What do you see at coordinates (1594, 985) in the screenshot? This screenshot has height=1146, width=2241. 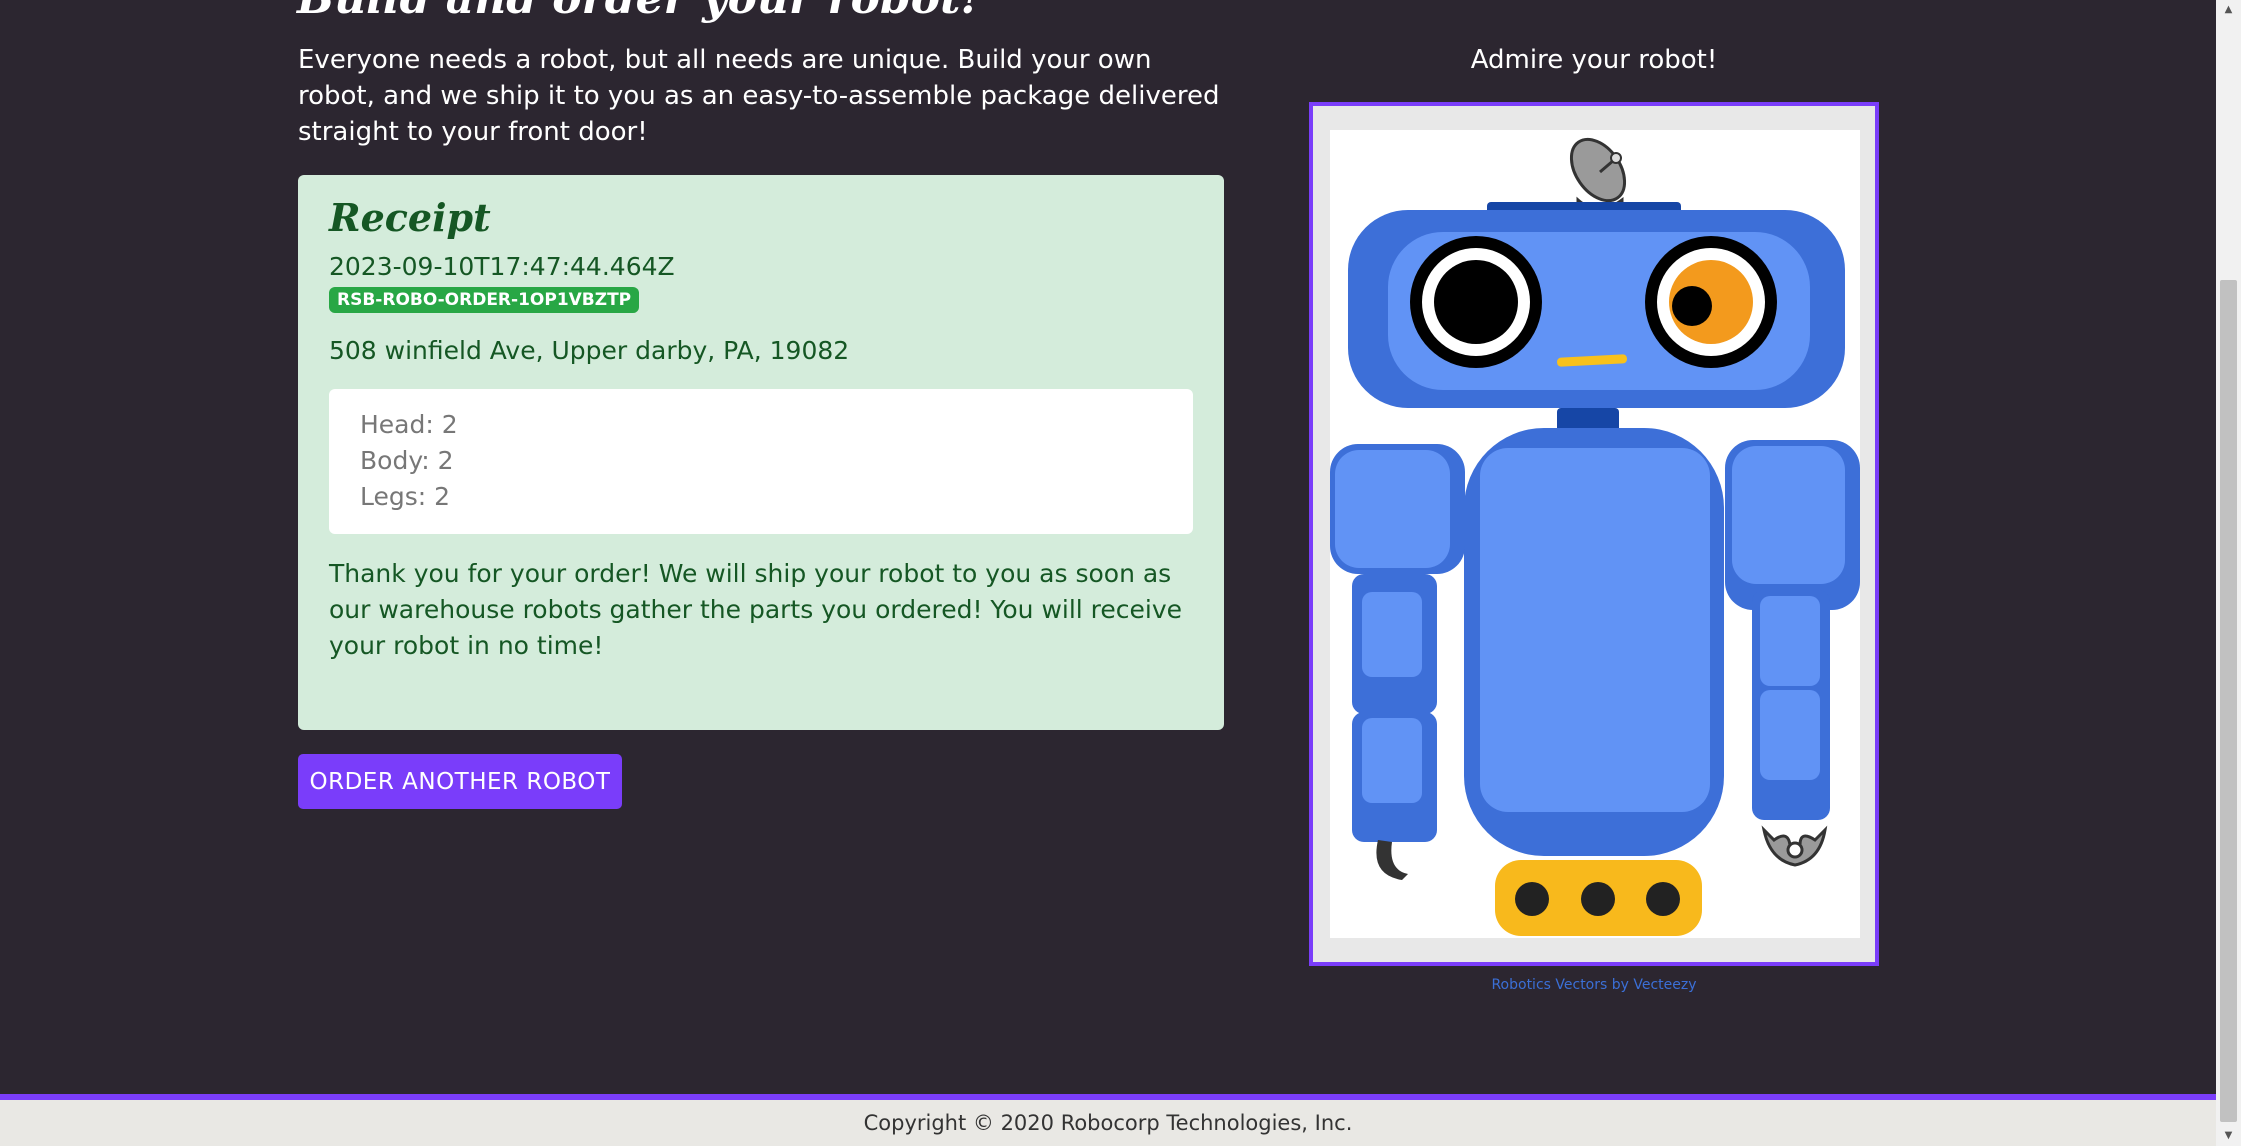 I see `vecteezy-credit-link: Robotics Vectors by Vecteezy` at bounding box center [1594, 985].